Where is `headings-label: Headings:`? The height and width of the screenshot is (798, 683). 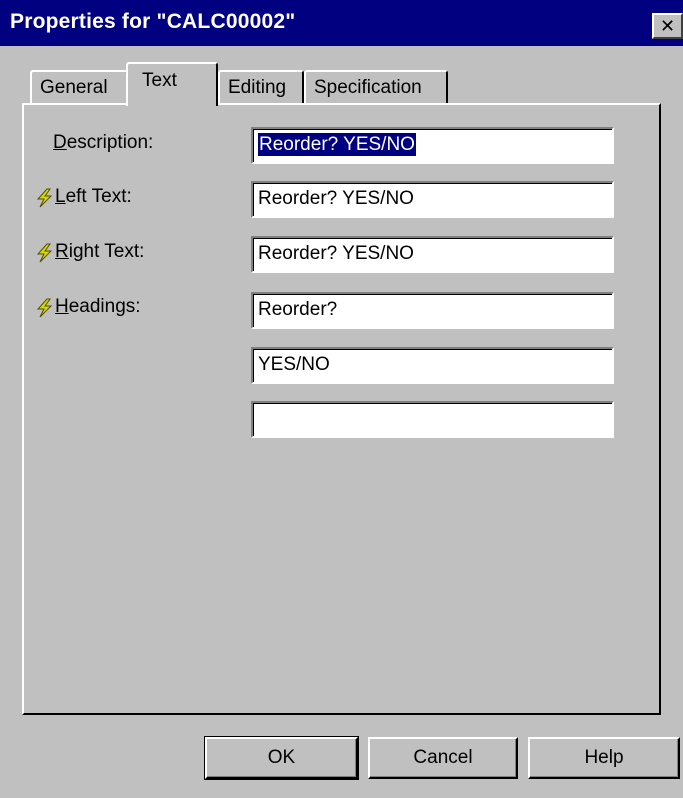 headings-label: Headings: is located at coordinates (98, 306).